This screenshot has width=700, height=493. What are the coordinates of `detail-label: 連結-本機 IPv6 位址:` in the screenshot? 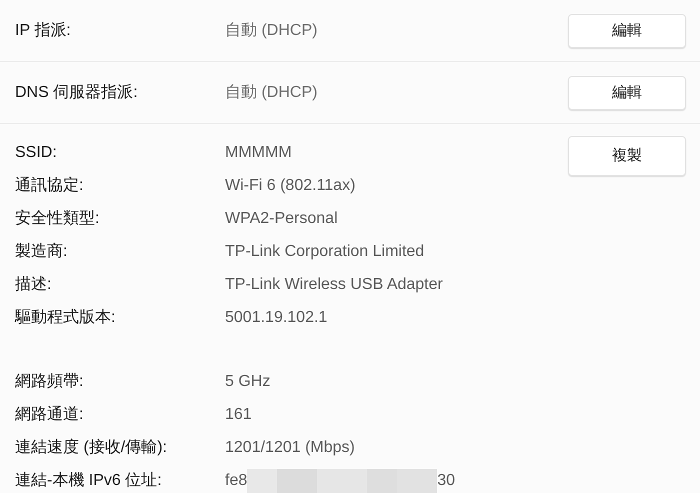 It's located at (89, 480).